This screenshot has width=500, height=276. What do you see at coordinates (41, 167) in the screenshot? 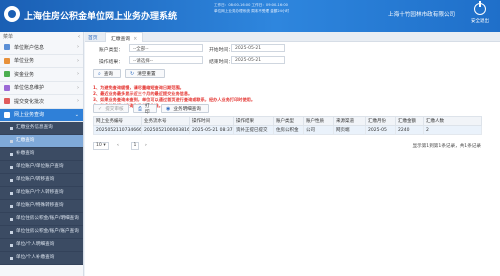
I see `sidebar-sub-item: 单位账户/单位账户查询` at bounding box center [41, 167].